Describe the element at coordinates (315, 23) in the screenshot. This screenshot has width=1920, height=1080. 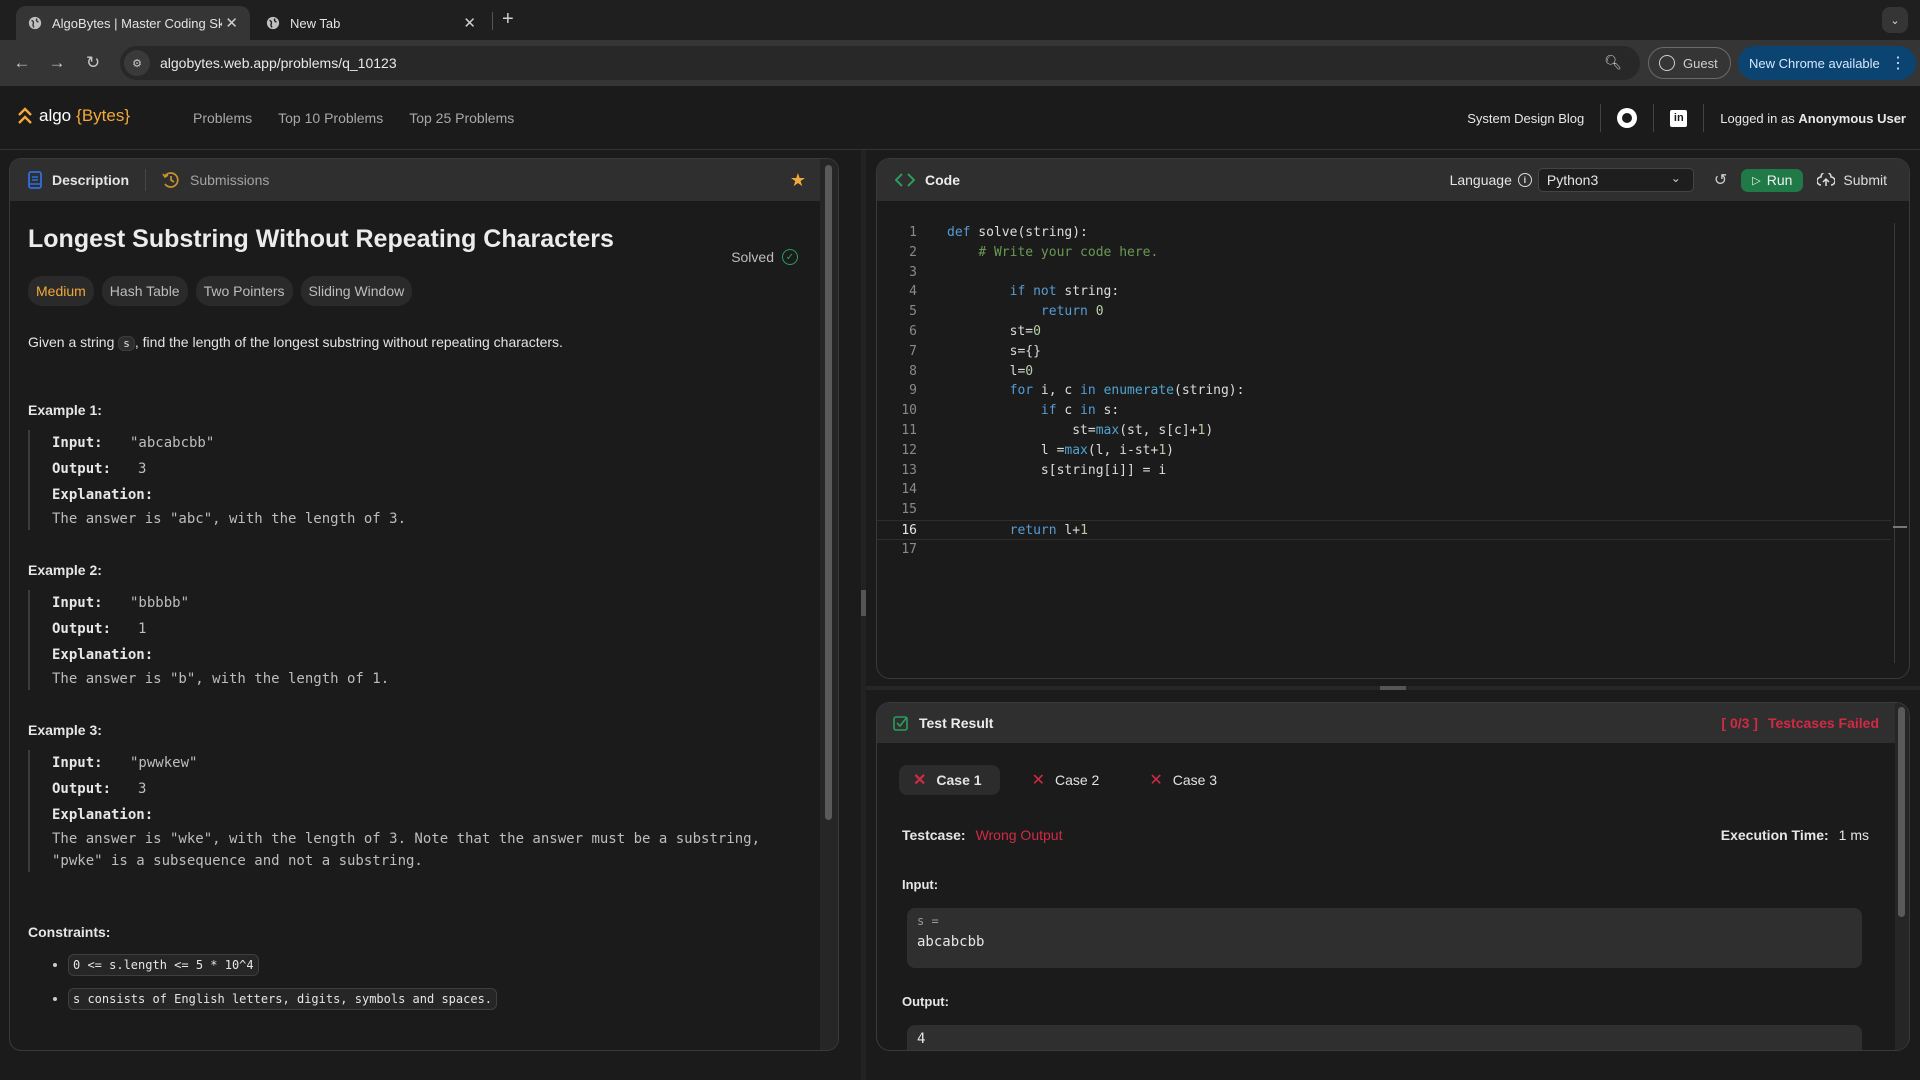
I see `tab-title: New Tab` at that location.